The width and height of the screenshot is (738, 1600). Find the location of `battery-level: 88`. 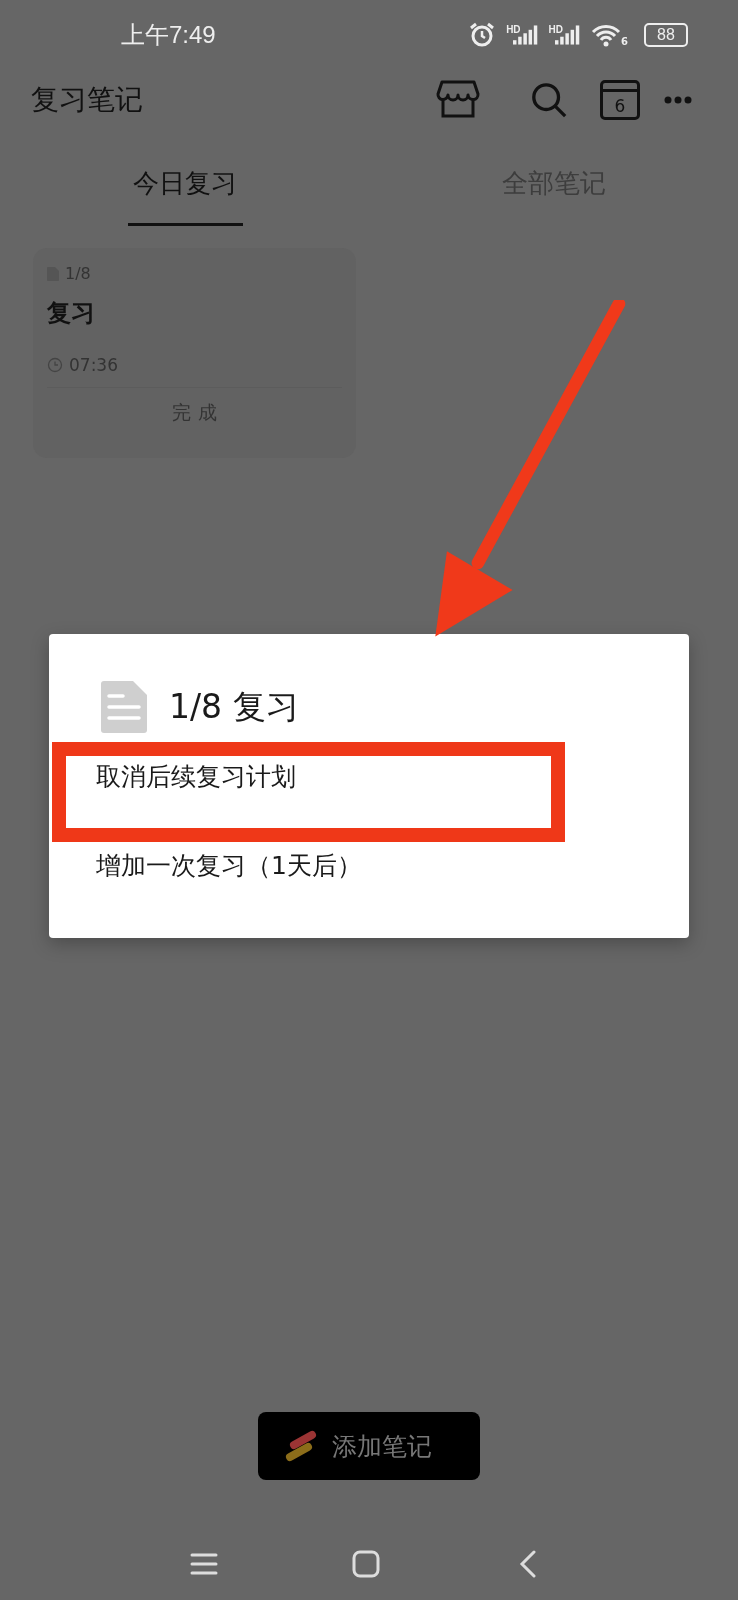

battery-level: 88 is located at coordinates (666, 35).